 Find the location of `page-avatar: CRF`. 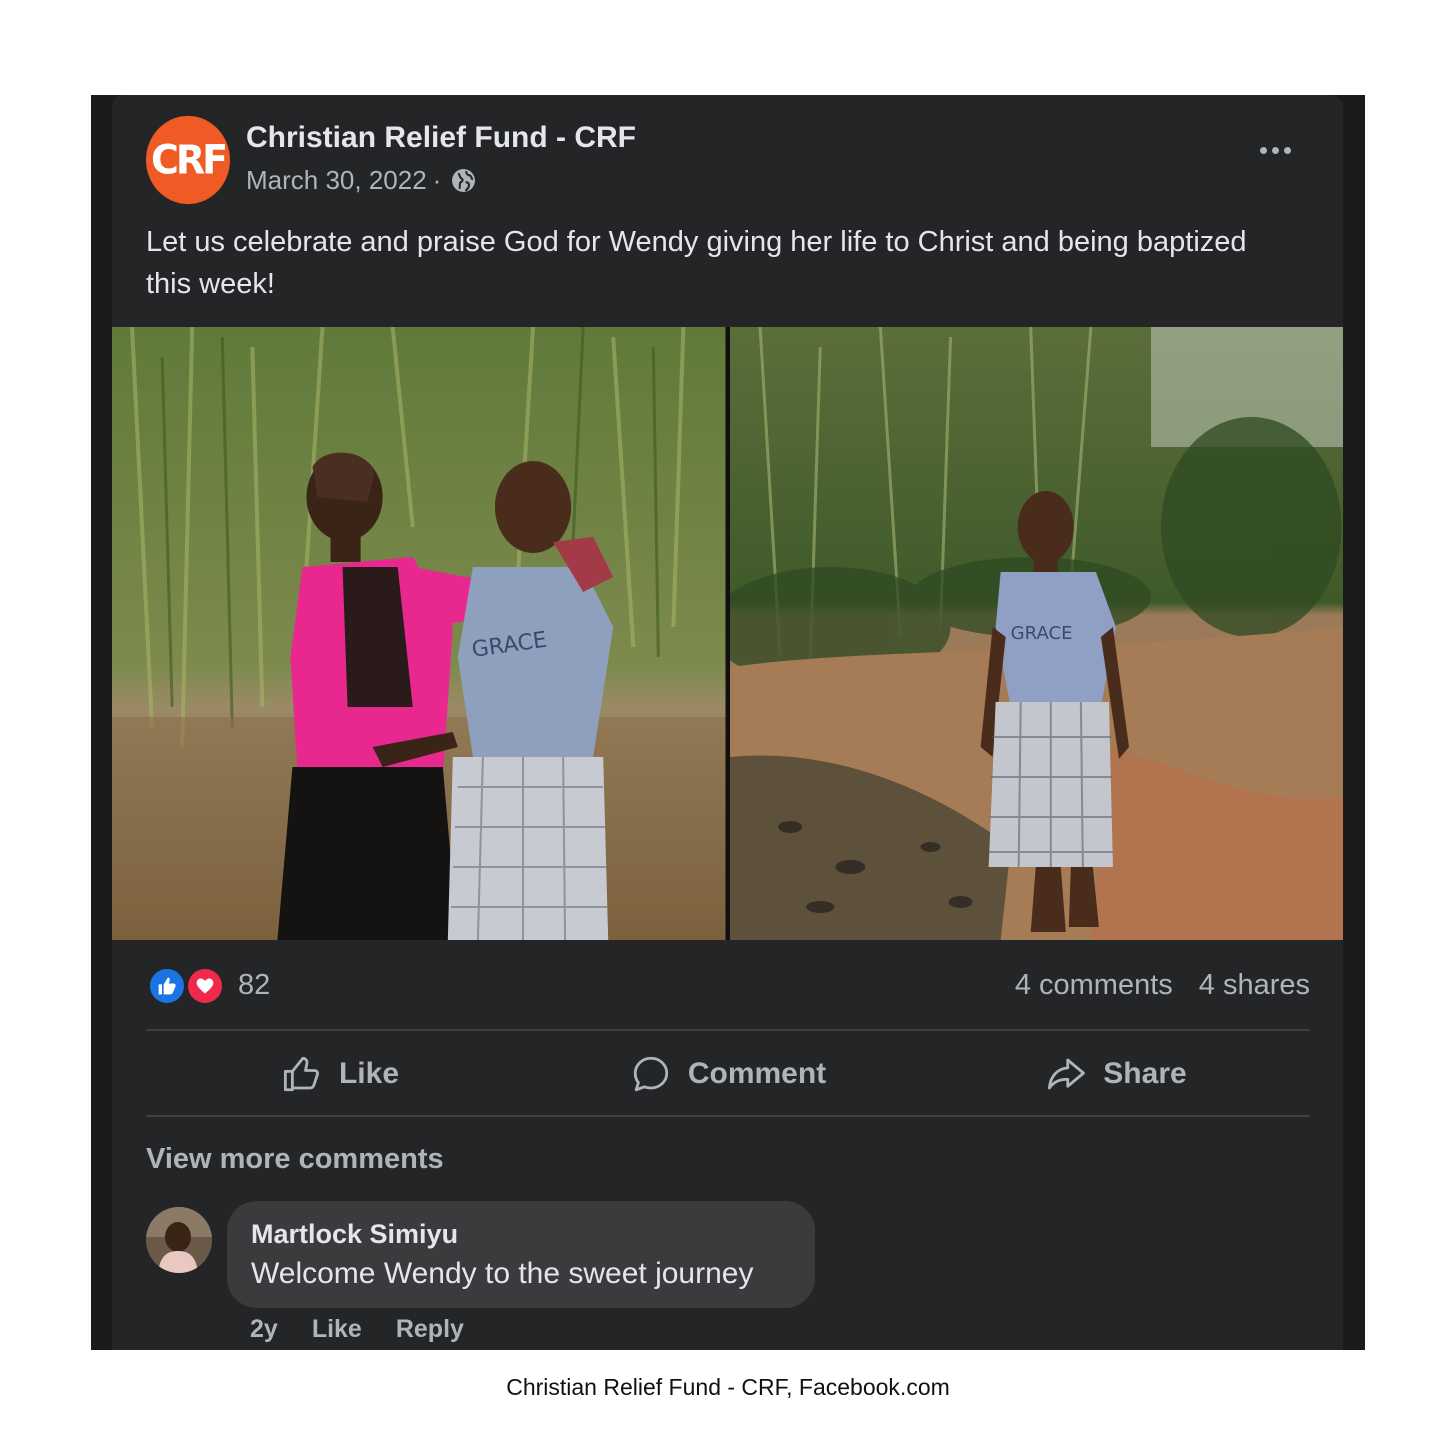

page-avatar: CRF is located at coordinates (188, 160).